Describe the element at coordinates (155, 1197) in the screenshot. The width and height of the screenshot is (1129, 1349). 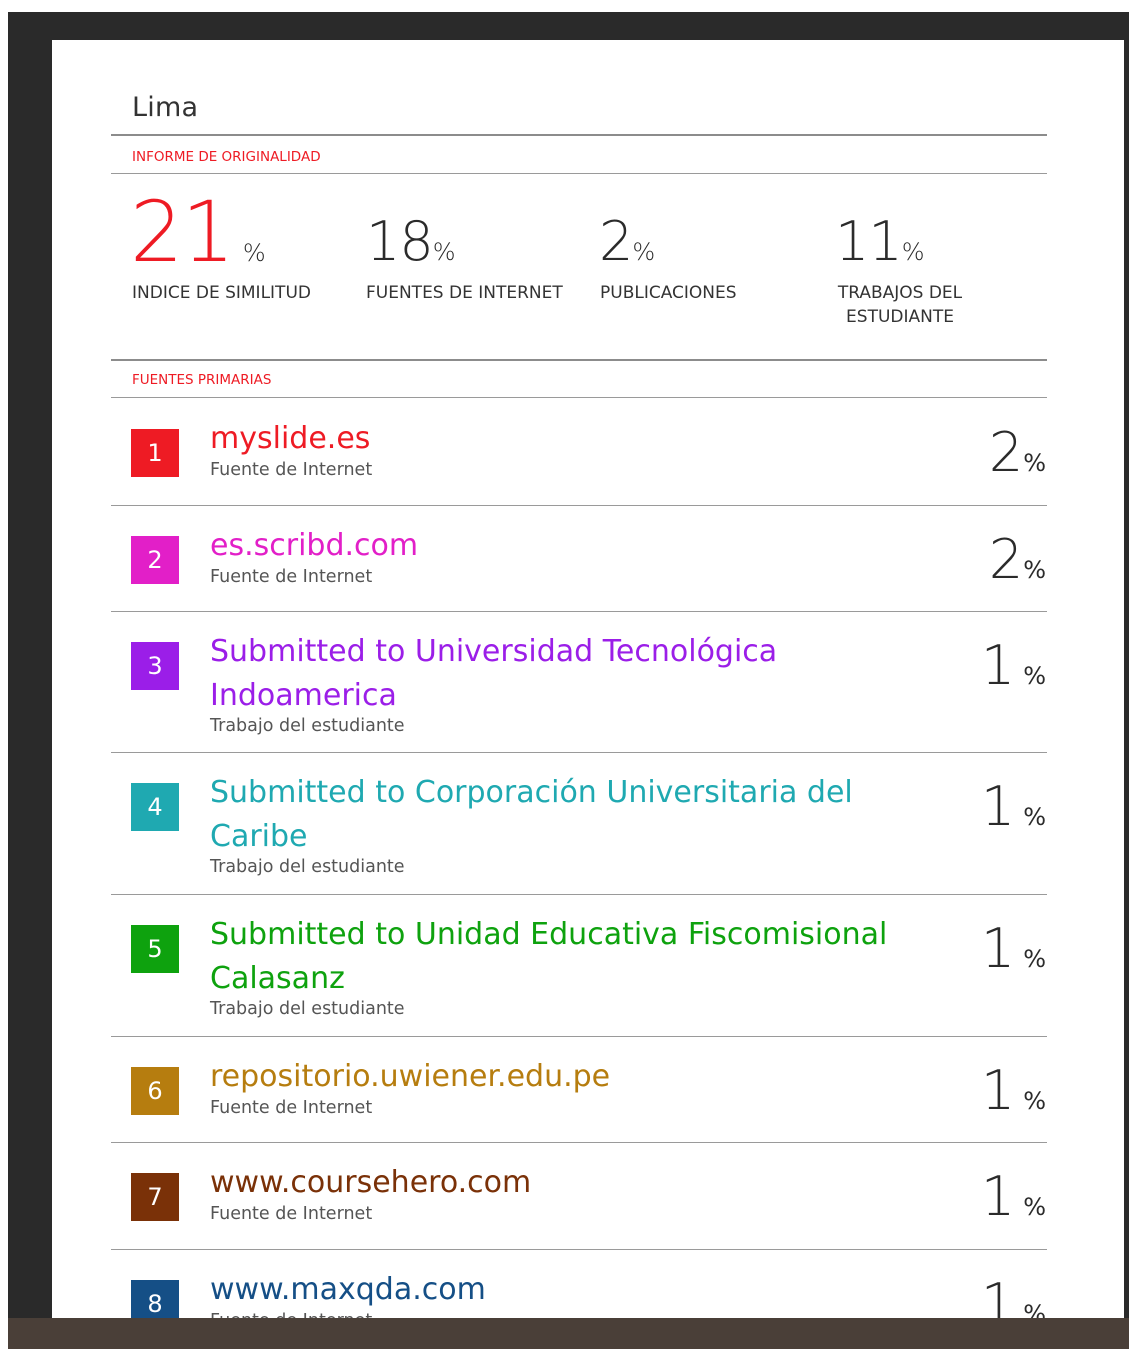
I see `source-rank-badge: 7` at that location.